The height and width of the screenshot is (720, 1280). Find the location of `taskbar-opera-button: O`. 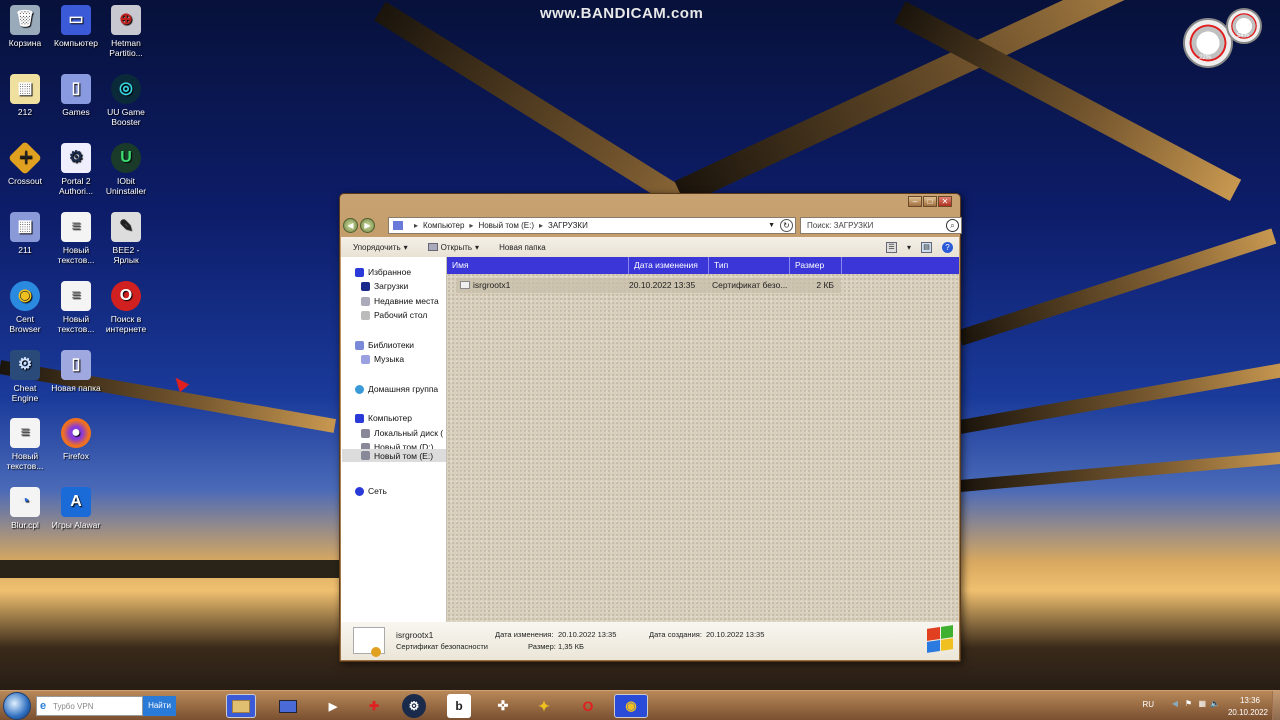

taskbar-opera-button: O is located at coordinates (588, 706).